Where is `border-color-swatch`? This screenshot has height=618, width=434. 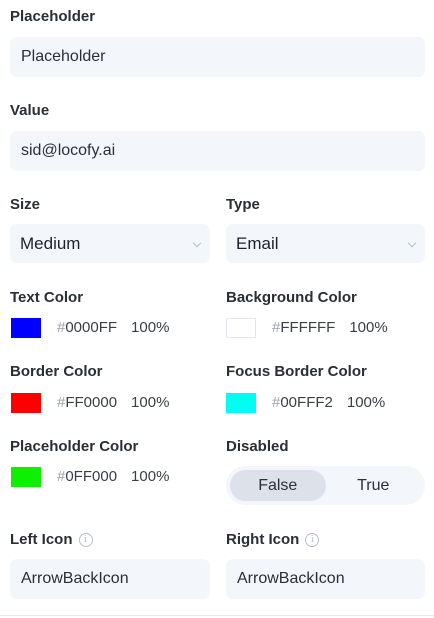 border-color-swatch is located at coordinates (26, 403).